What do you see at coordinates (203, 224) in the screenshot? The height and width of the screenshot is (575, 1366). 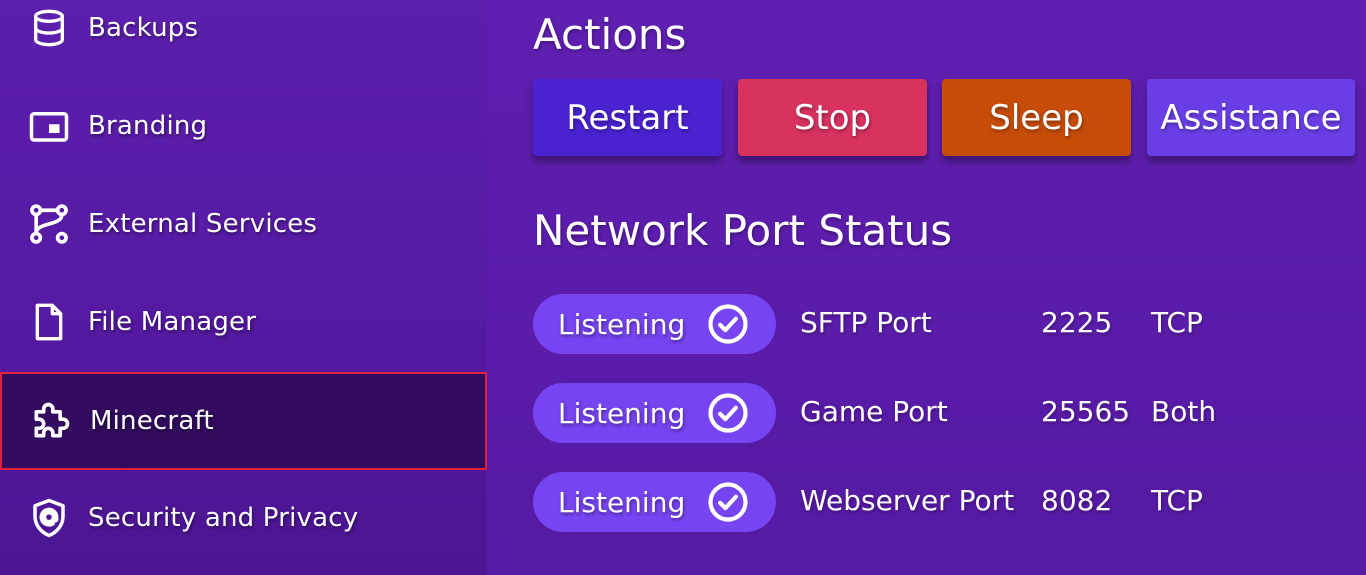 I see `sidebar-item-label: External Services` at bounding box center [203, 224].